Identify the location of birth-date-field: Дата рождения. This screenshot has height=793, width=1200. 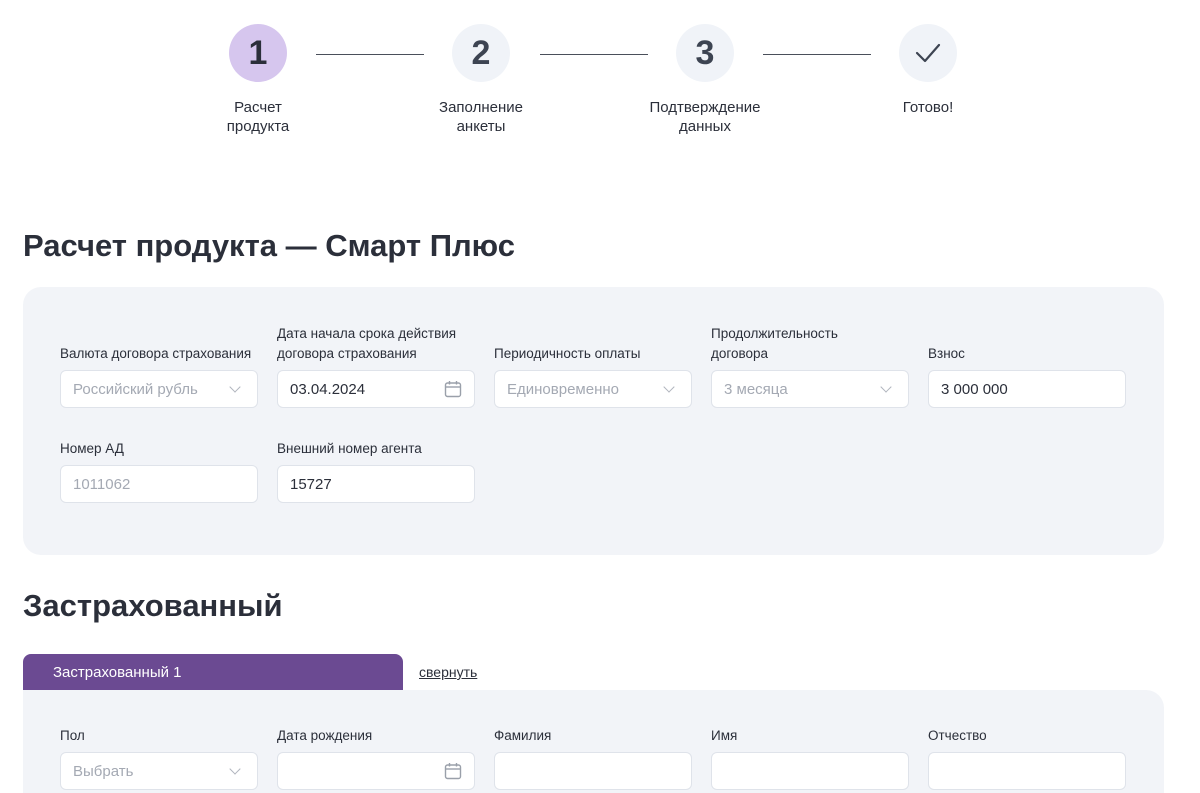
(376, 740).